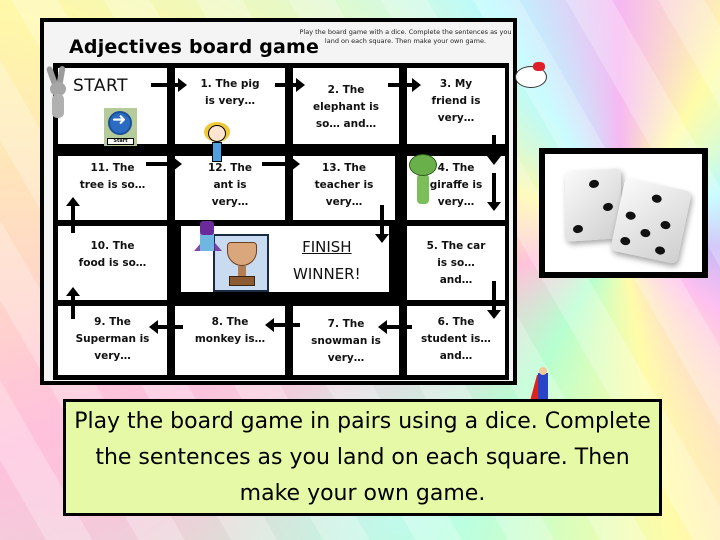  Describe the element at coordinates (327, 247) in the screenshot. I see `finish-label: FINISH` at that location.